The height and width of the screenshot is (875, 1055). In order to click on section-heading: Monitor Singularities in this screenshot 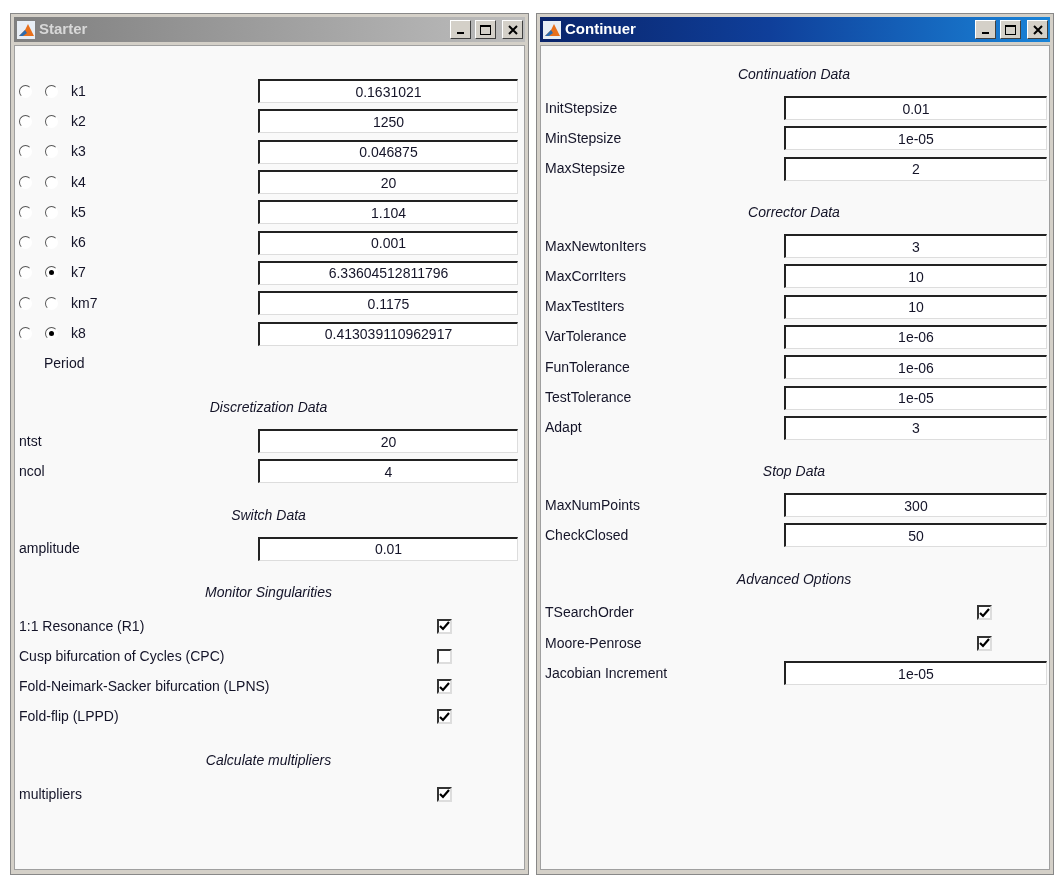, I will do `click(268, 592)`.